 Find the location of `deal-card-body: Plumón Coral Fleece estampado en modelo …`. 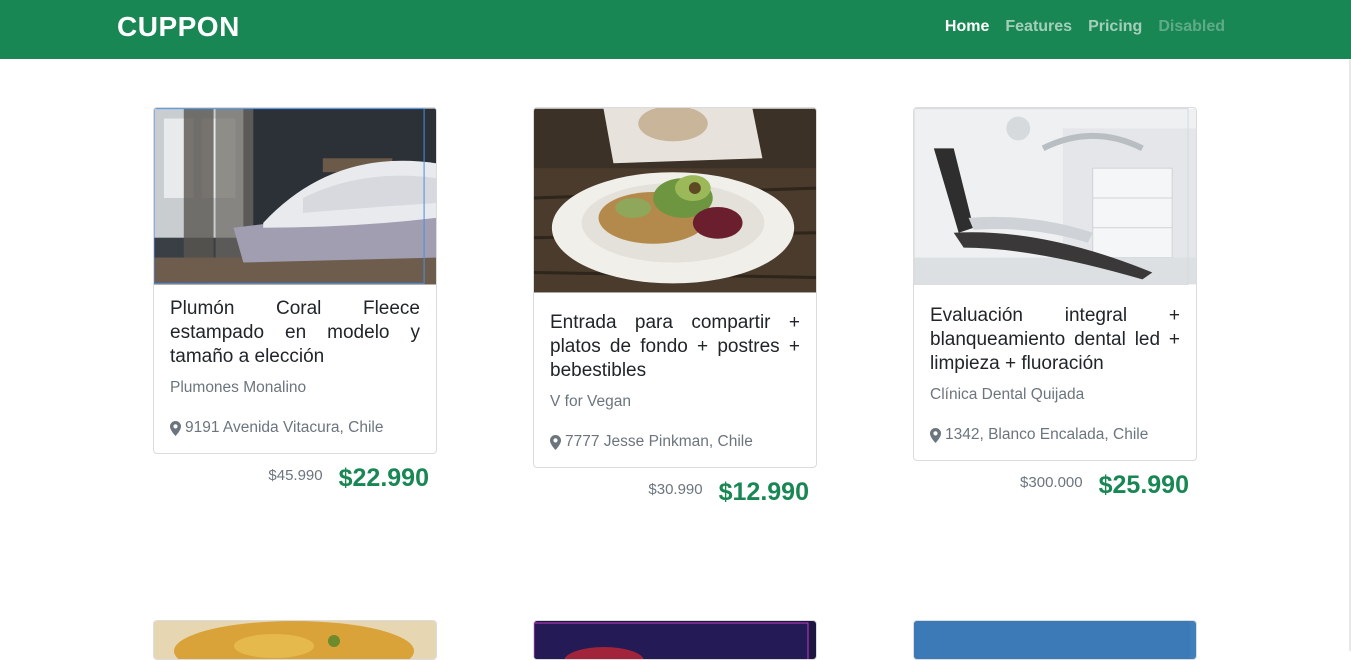

deal-card-body: Plumón Coral Fleece estampado en modelo … is located at coordinates (295, 280).